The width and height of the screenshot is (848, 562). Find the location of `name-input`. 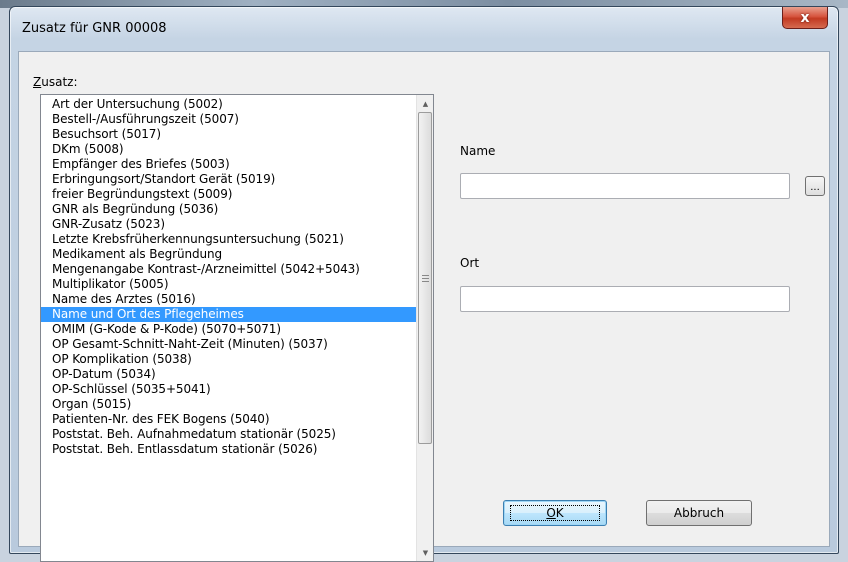

name-input is located at coordinates (625, 186).